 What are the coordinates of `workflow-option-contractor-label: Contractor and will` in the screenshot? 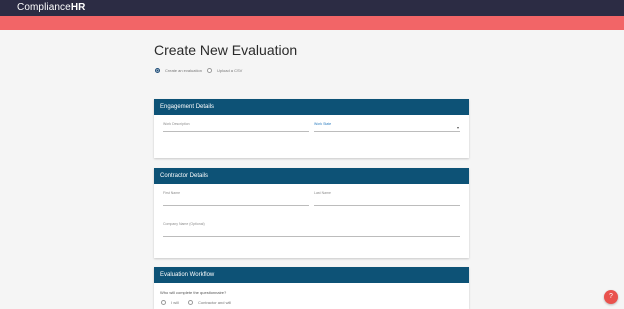 It's located at (215, 302).